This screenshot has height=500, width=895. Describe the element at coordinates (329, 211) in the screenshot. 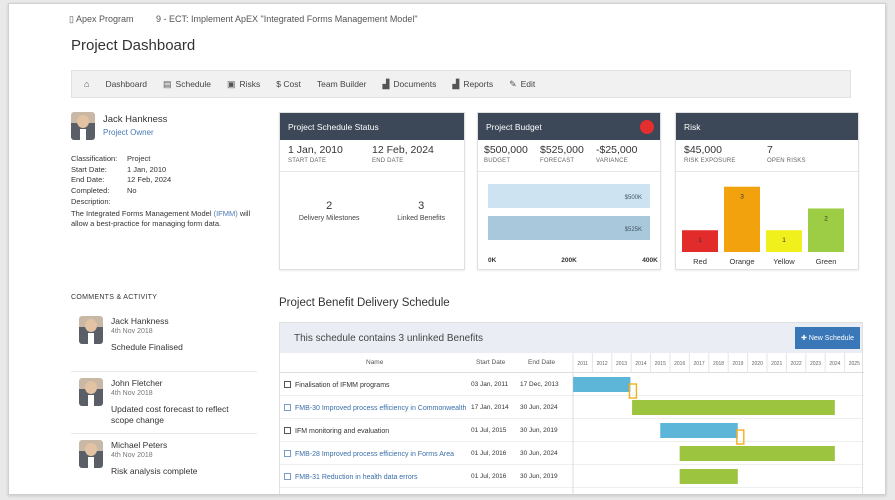

I see `delivery-milestones: 2 Delivery Milestones` at that location.